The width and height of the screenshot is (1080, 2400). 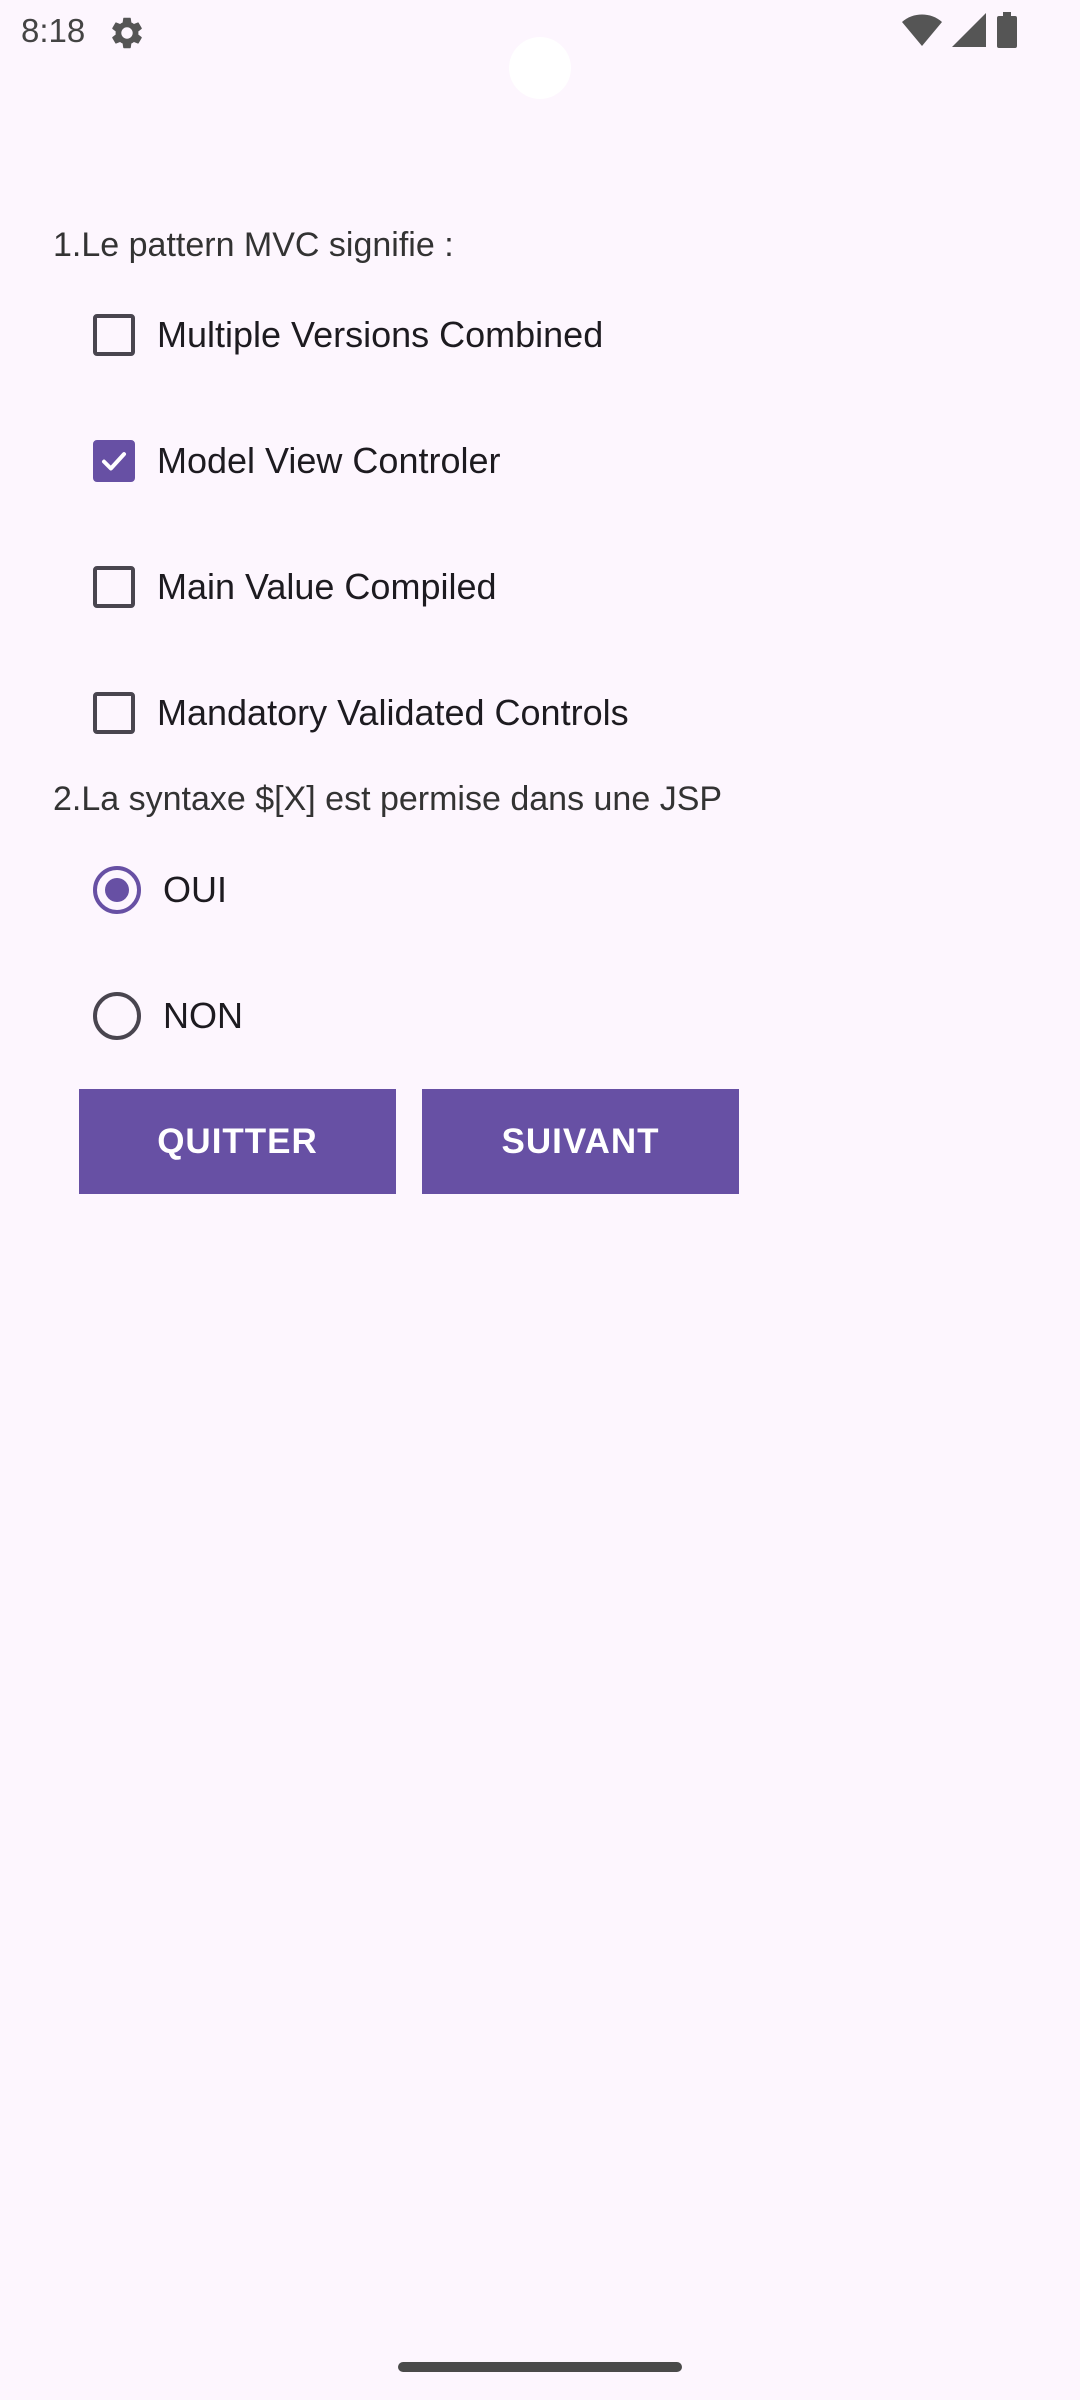 I want to click on checkbox-option-4: Mandatory Validated Controls, so click(x=361, y=713).